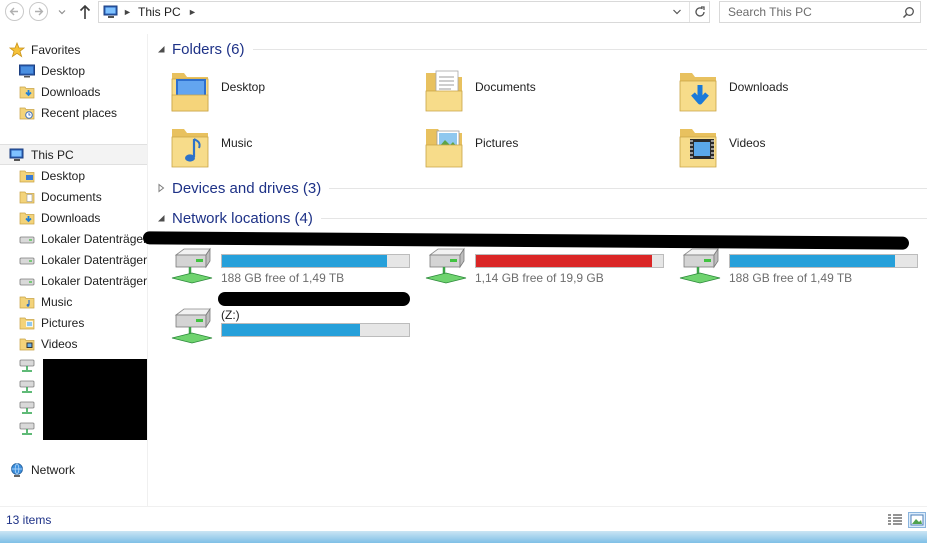 This screenshot has height=543, width=927. I want to click on large-icons-view-button, so click(917, 520).